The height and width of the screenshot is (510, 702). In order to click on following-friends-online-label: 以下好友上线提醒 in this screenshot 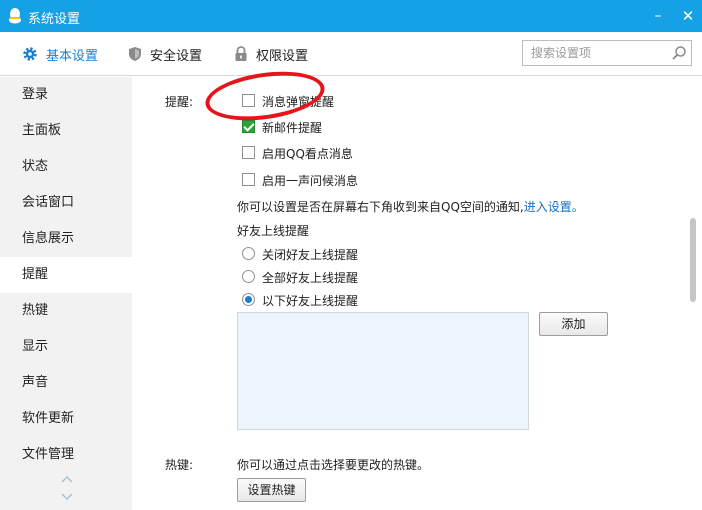, I will do `click(310, 300)`.